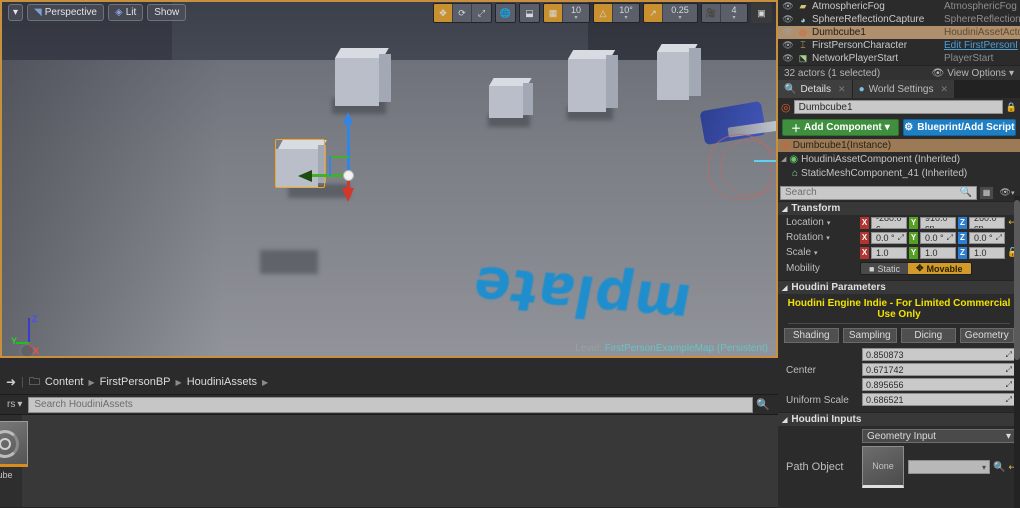 The height and width of the screenshot is (508, 1020). What do you see at coordinates (899, 6) in the screenshot?
I see `outliner-row-atmosphericfog: 👁 ▰ AtmosphericFog AtmosphericFog` at bounding box center [899, 6].